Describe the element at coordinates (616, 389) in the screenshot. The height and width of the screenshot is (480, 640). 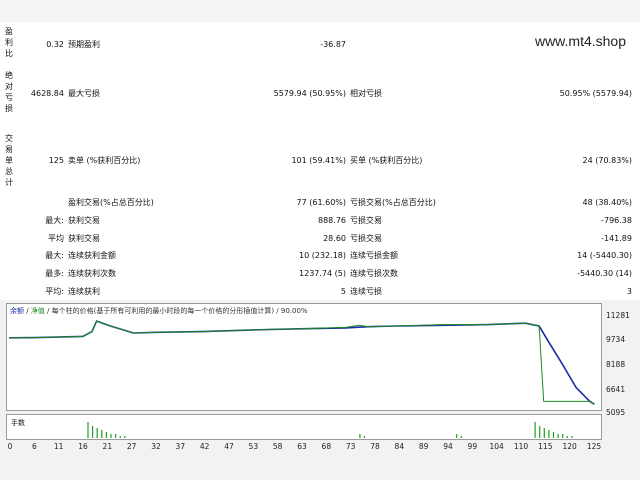
I see `y-tick-label: 6641` at that location.